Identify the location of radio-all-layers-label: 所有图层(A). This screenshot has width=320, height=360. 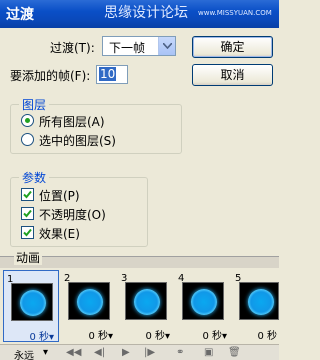
(72, 122).